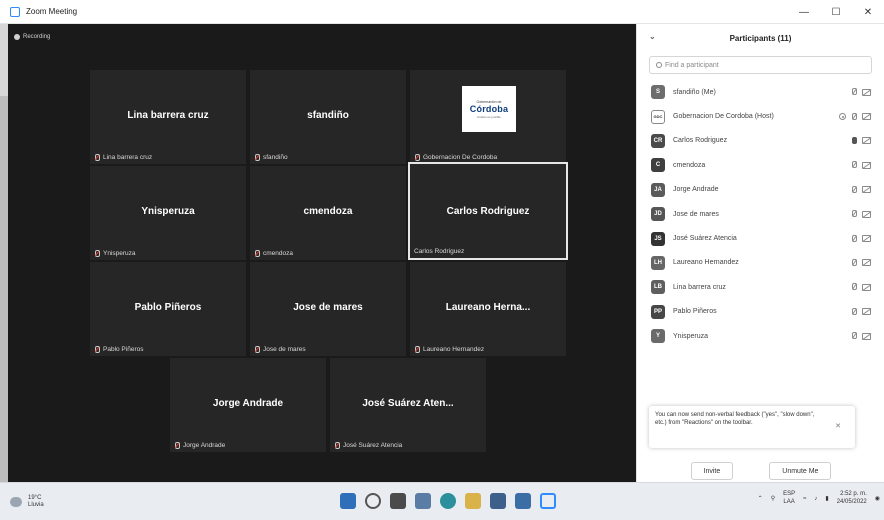  What do you see at coordinates (373, 445) in the screenshot?
I see `tile-name-label: José Suárez Atencia` at bounding box center [373, 445].